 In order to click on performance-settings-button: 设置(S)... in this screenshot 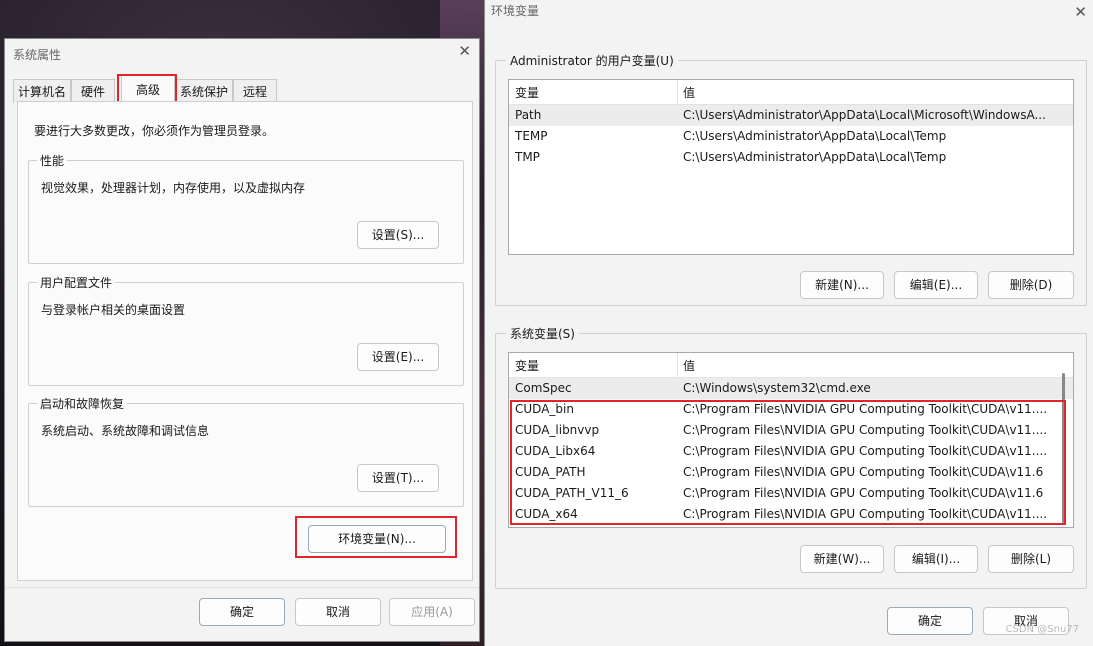, I will do `click(398, 235)`.